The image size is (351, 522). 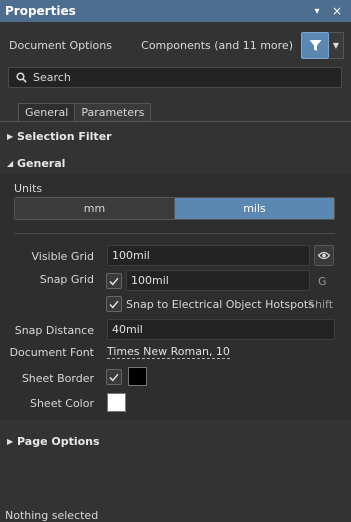 What do you see at coordinates (54, 330) in the screenshot?
I see `snap-distance-label: Snap Distance` at bounding box center [54, 330].